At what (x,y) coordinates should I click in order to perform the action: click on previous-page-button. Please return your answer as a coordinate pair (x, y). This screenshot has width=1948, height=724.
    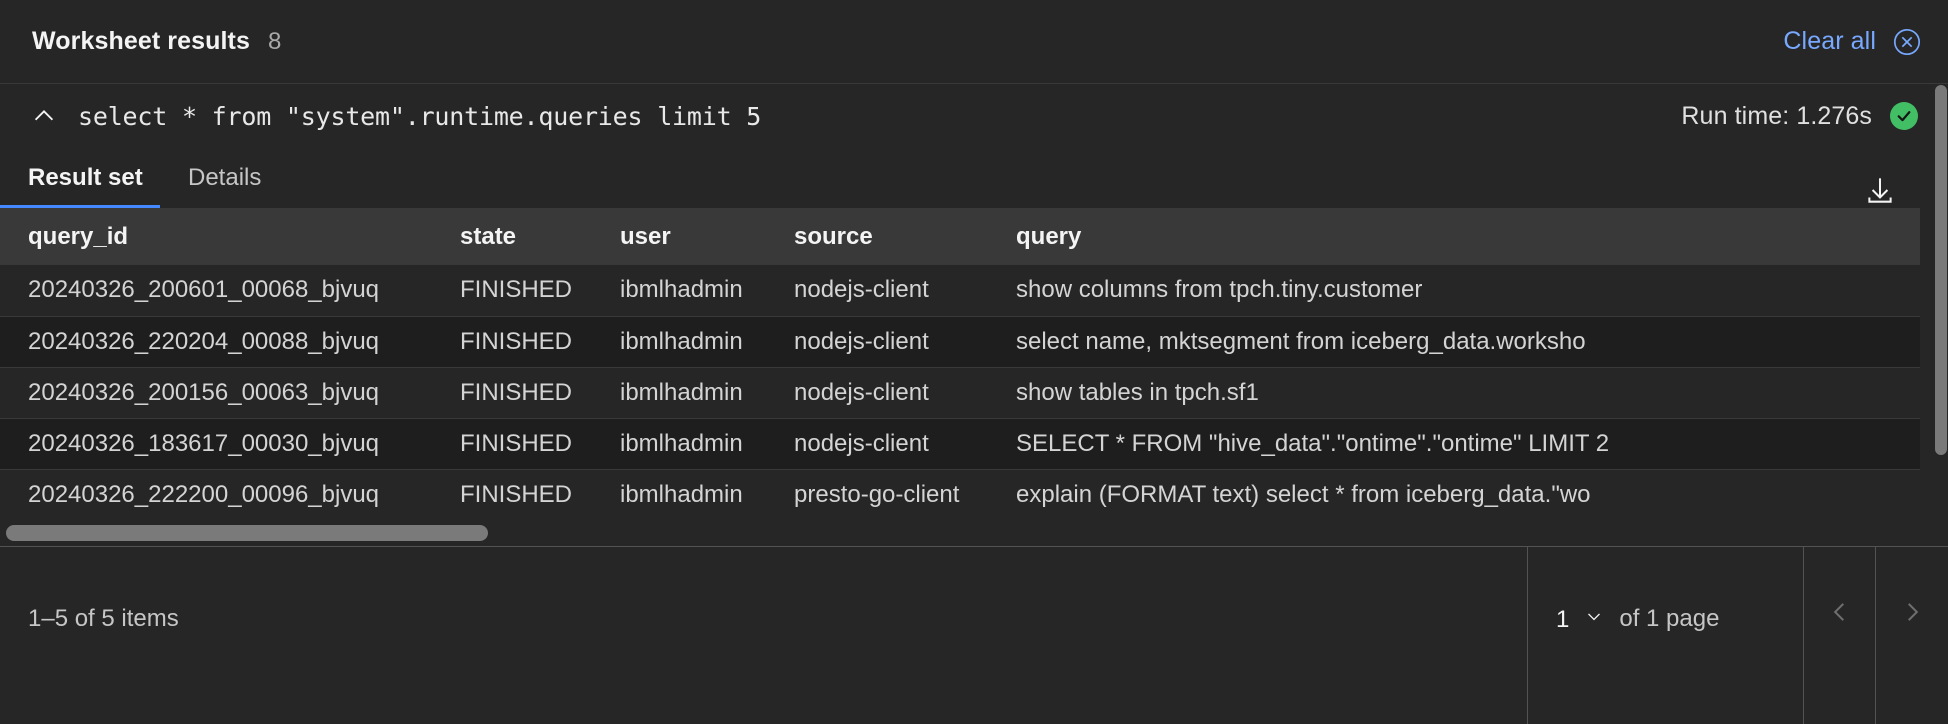
    Looking at the image, I should click on (1840, 635).